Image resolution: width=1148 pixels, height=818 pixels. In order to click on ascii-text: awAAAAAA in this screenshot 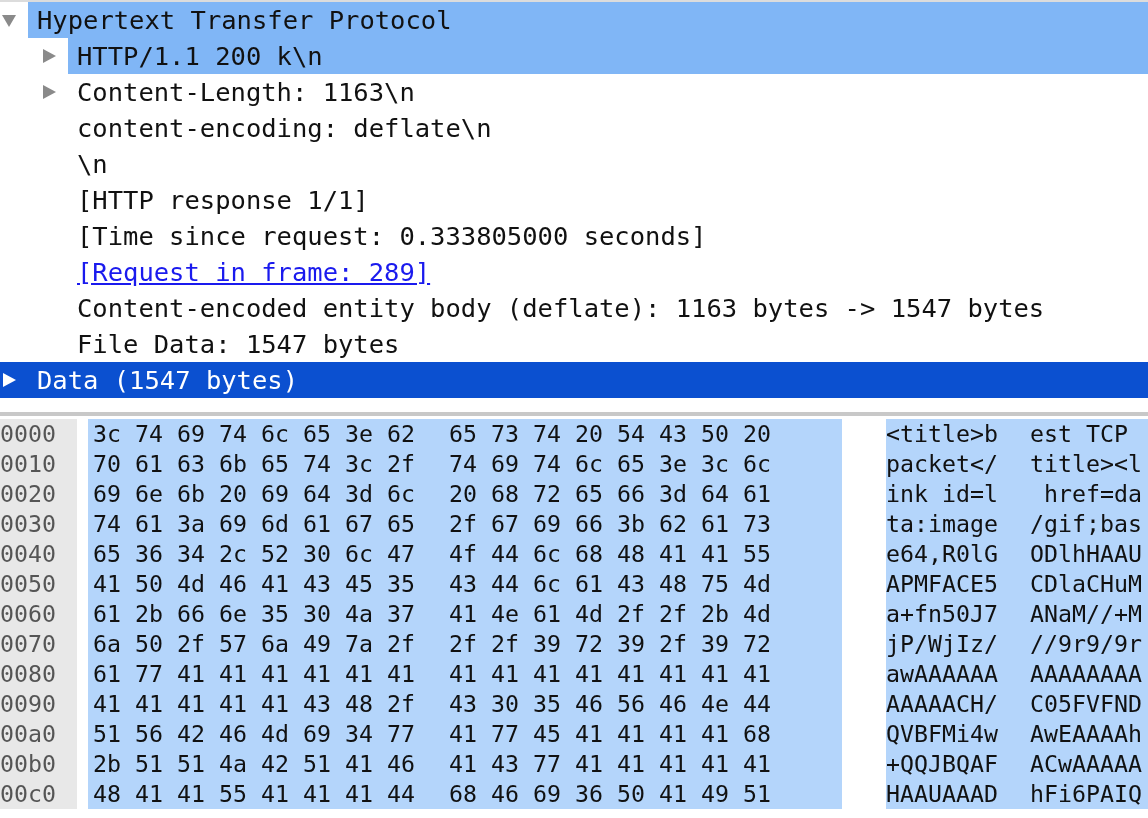, I will do `click(958, 674)`.